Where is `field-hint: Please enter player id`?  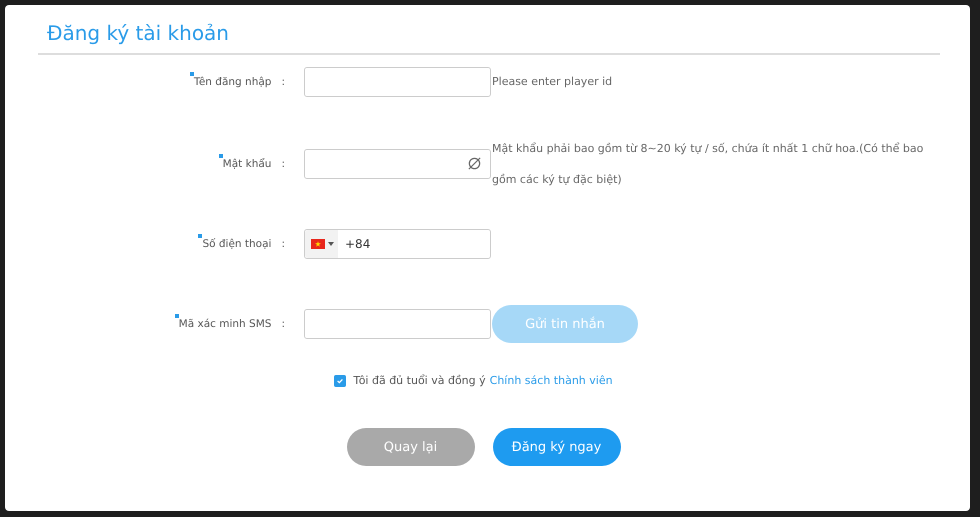
field-hint: Please enter player id is located at coordinates (553, 82).